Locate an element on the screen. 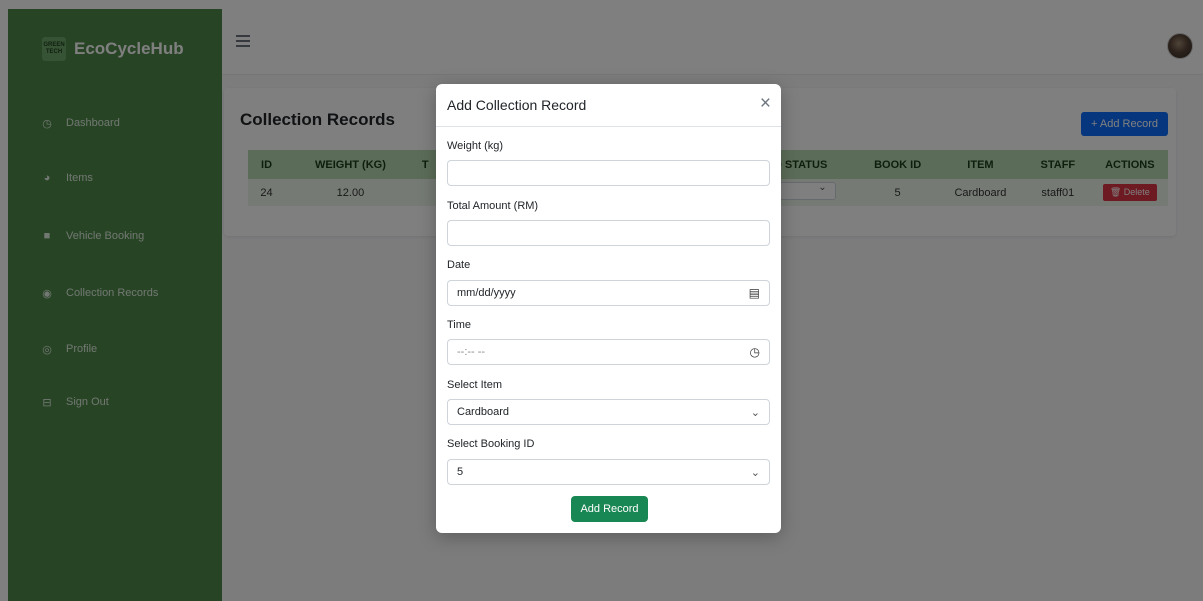  booking-label: Select Booking ID is located at coordinates (491, 444).